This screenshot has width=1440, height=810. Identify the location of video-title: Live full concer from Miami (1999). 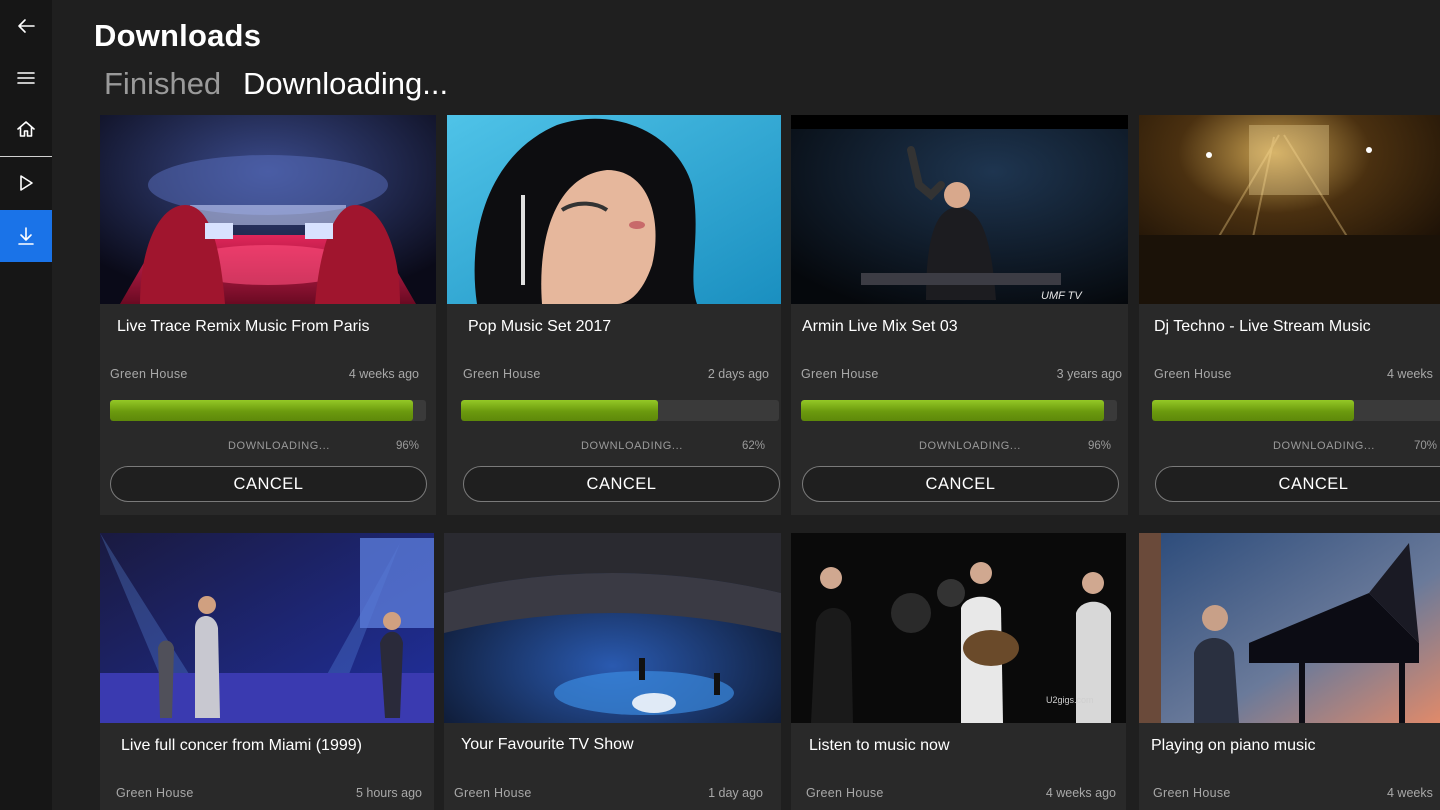
(241, 746).